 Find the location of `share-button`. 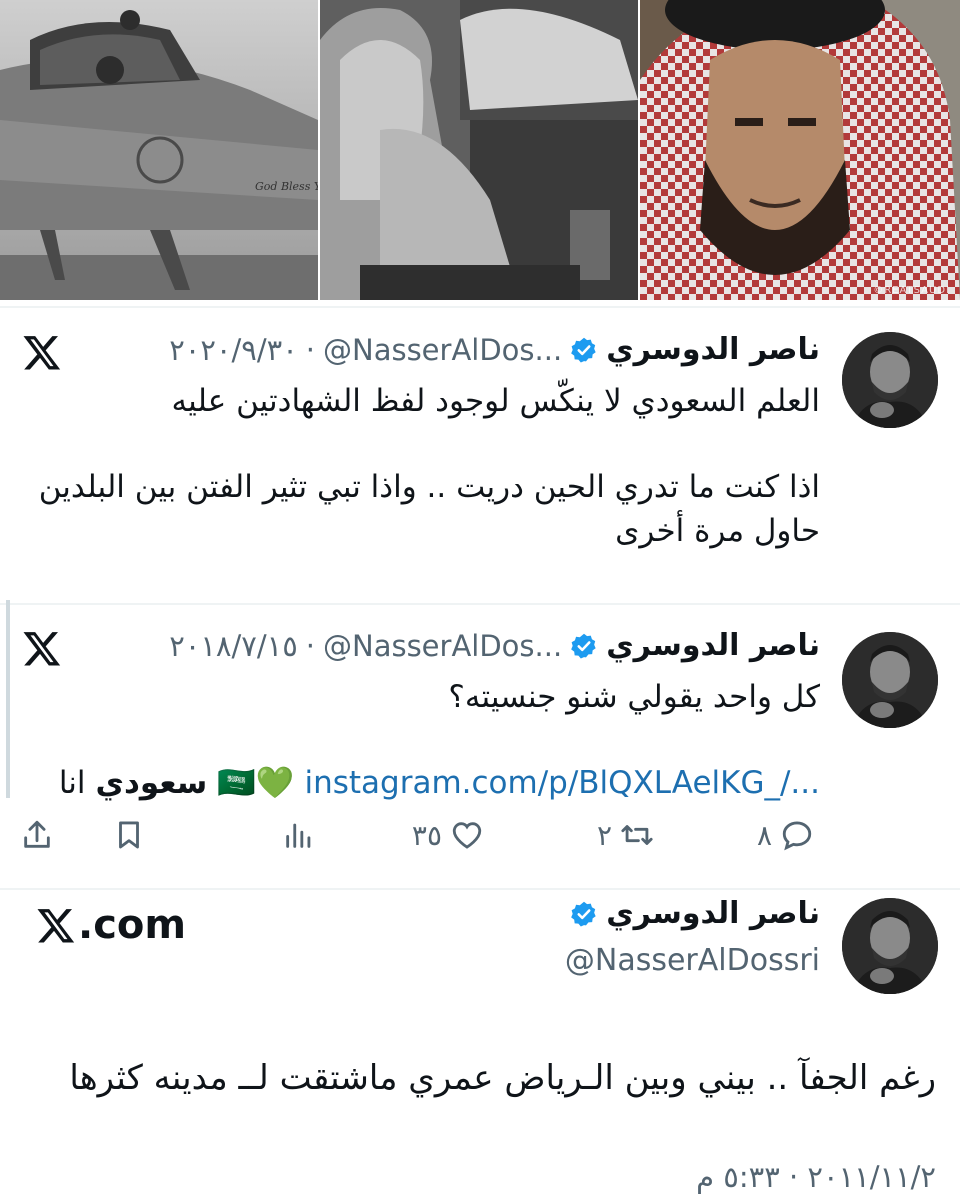

share-button is located at coordinates (37, 835).